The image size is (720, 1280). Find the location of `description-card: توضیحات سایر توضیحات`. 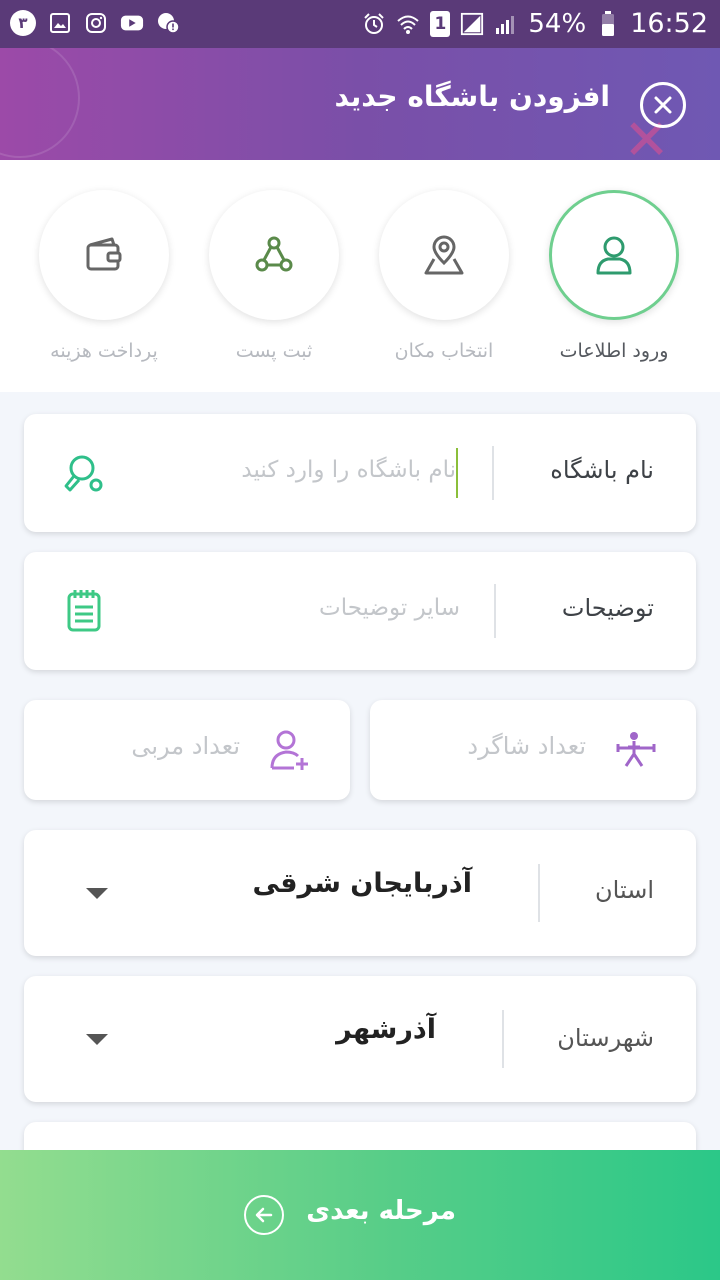

description-card: توضیحات سایر توضیحات is located at coordinates (360, 611).